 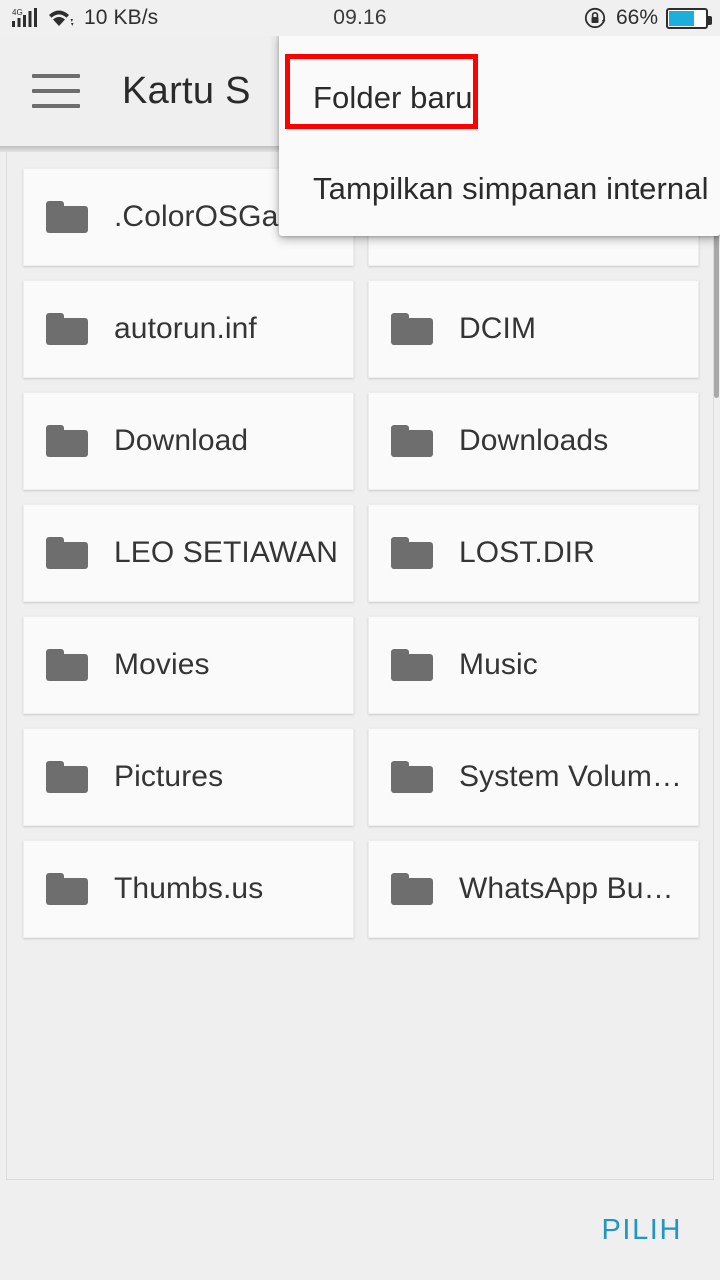 What do you see at coordinates (360, 1230) in the screenshot?
I see `bottom-action-bar: PILIH` at bounding box center [360, 1230].